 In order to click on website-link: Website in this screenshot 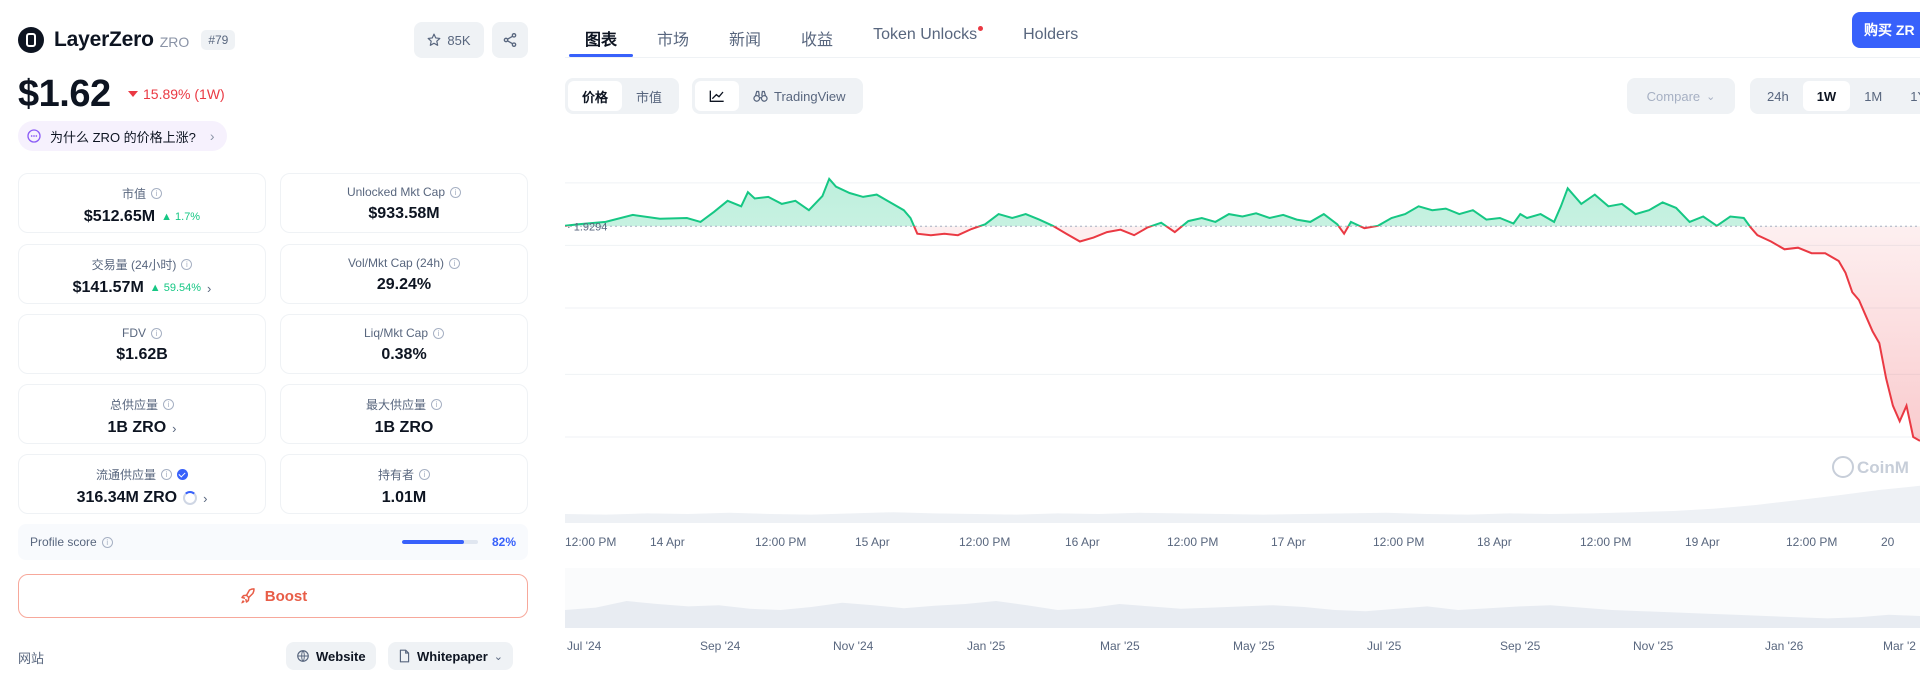, I will do `click(331, 656)`.